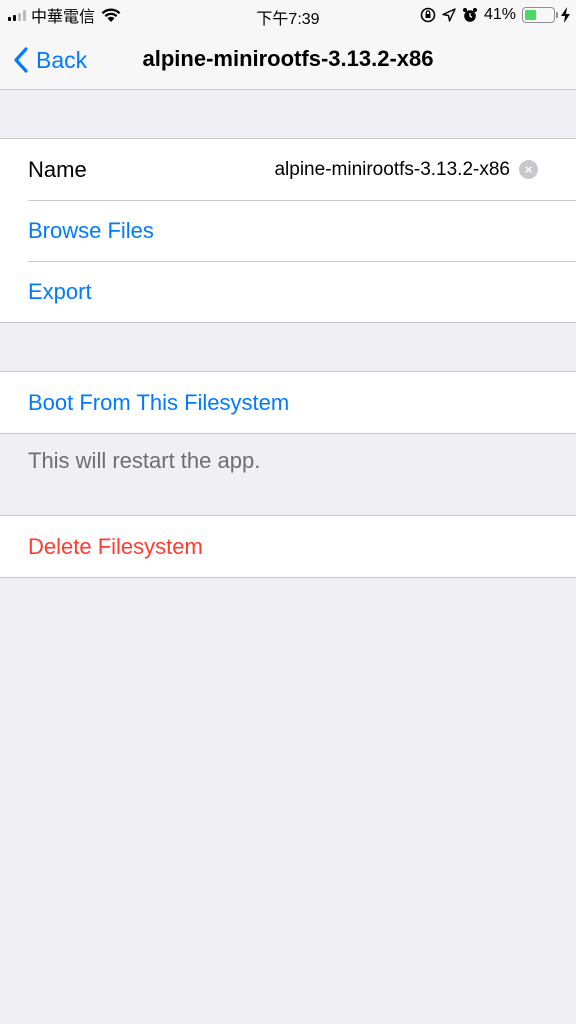 This screenshot has height=1024, width=576. What do you see at coordinates (540, 15) in the screenshot?
I see `battery-icon` at bounding box center [540, 15].